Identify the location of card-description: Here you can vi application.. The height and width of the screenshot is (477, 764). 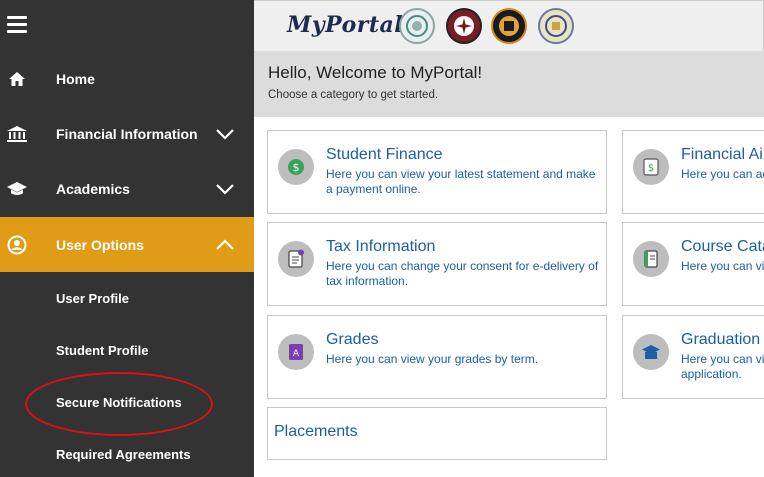
(722, 366).